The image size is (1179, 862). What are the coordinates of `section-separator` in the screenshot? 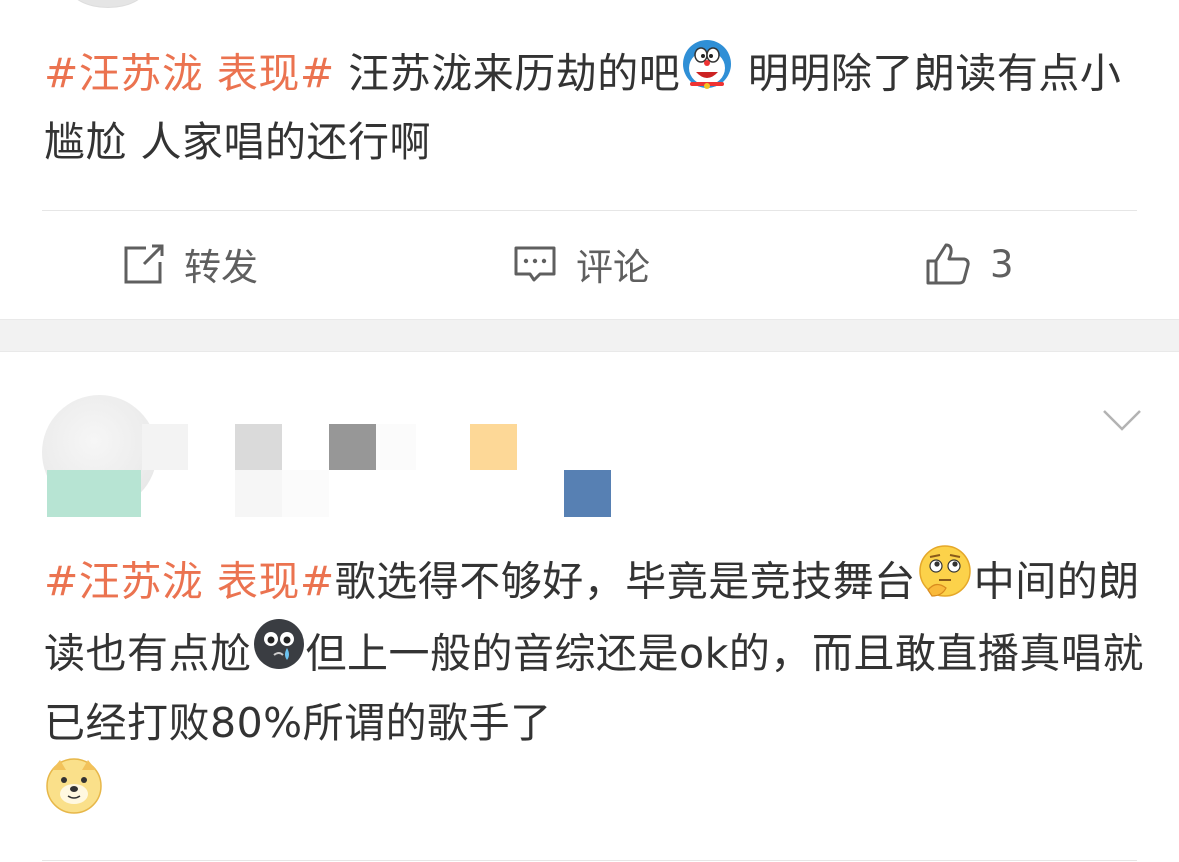 It's located at (589, 335).